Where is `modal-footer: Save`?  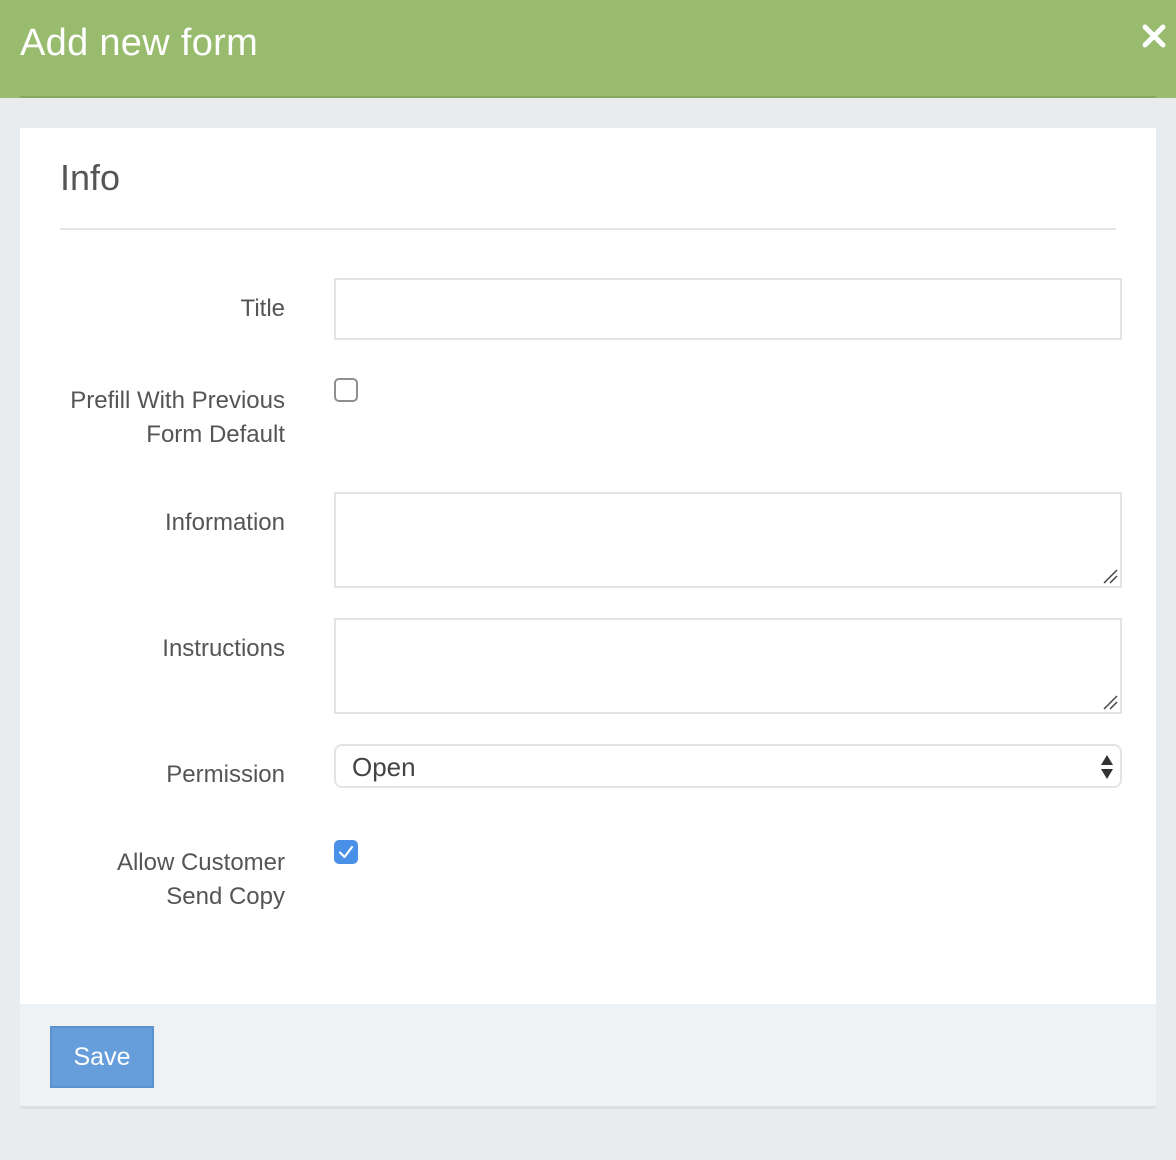
modal-footer: Save is located at coordinates (588, 1056).